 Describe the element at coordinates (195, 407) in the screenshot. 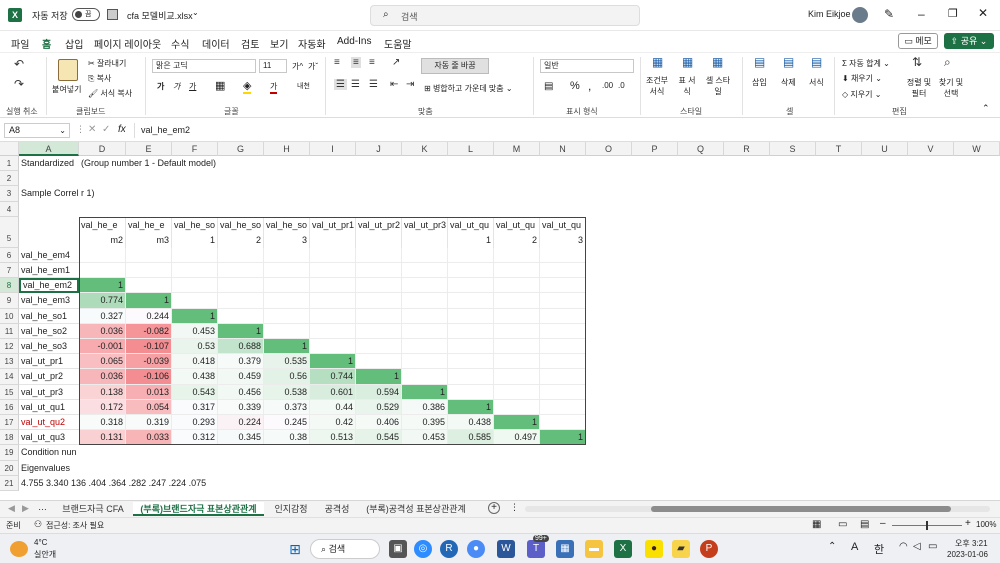

I see `correlation-cell: 0.317` at that location.